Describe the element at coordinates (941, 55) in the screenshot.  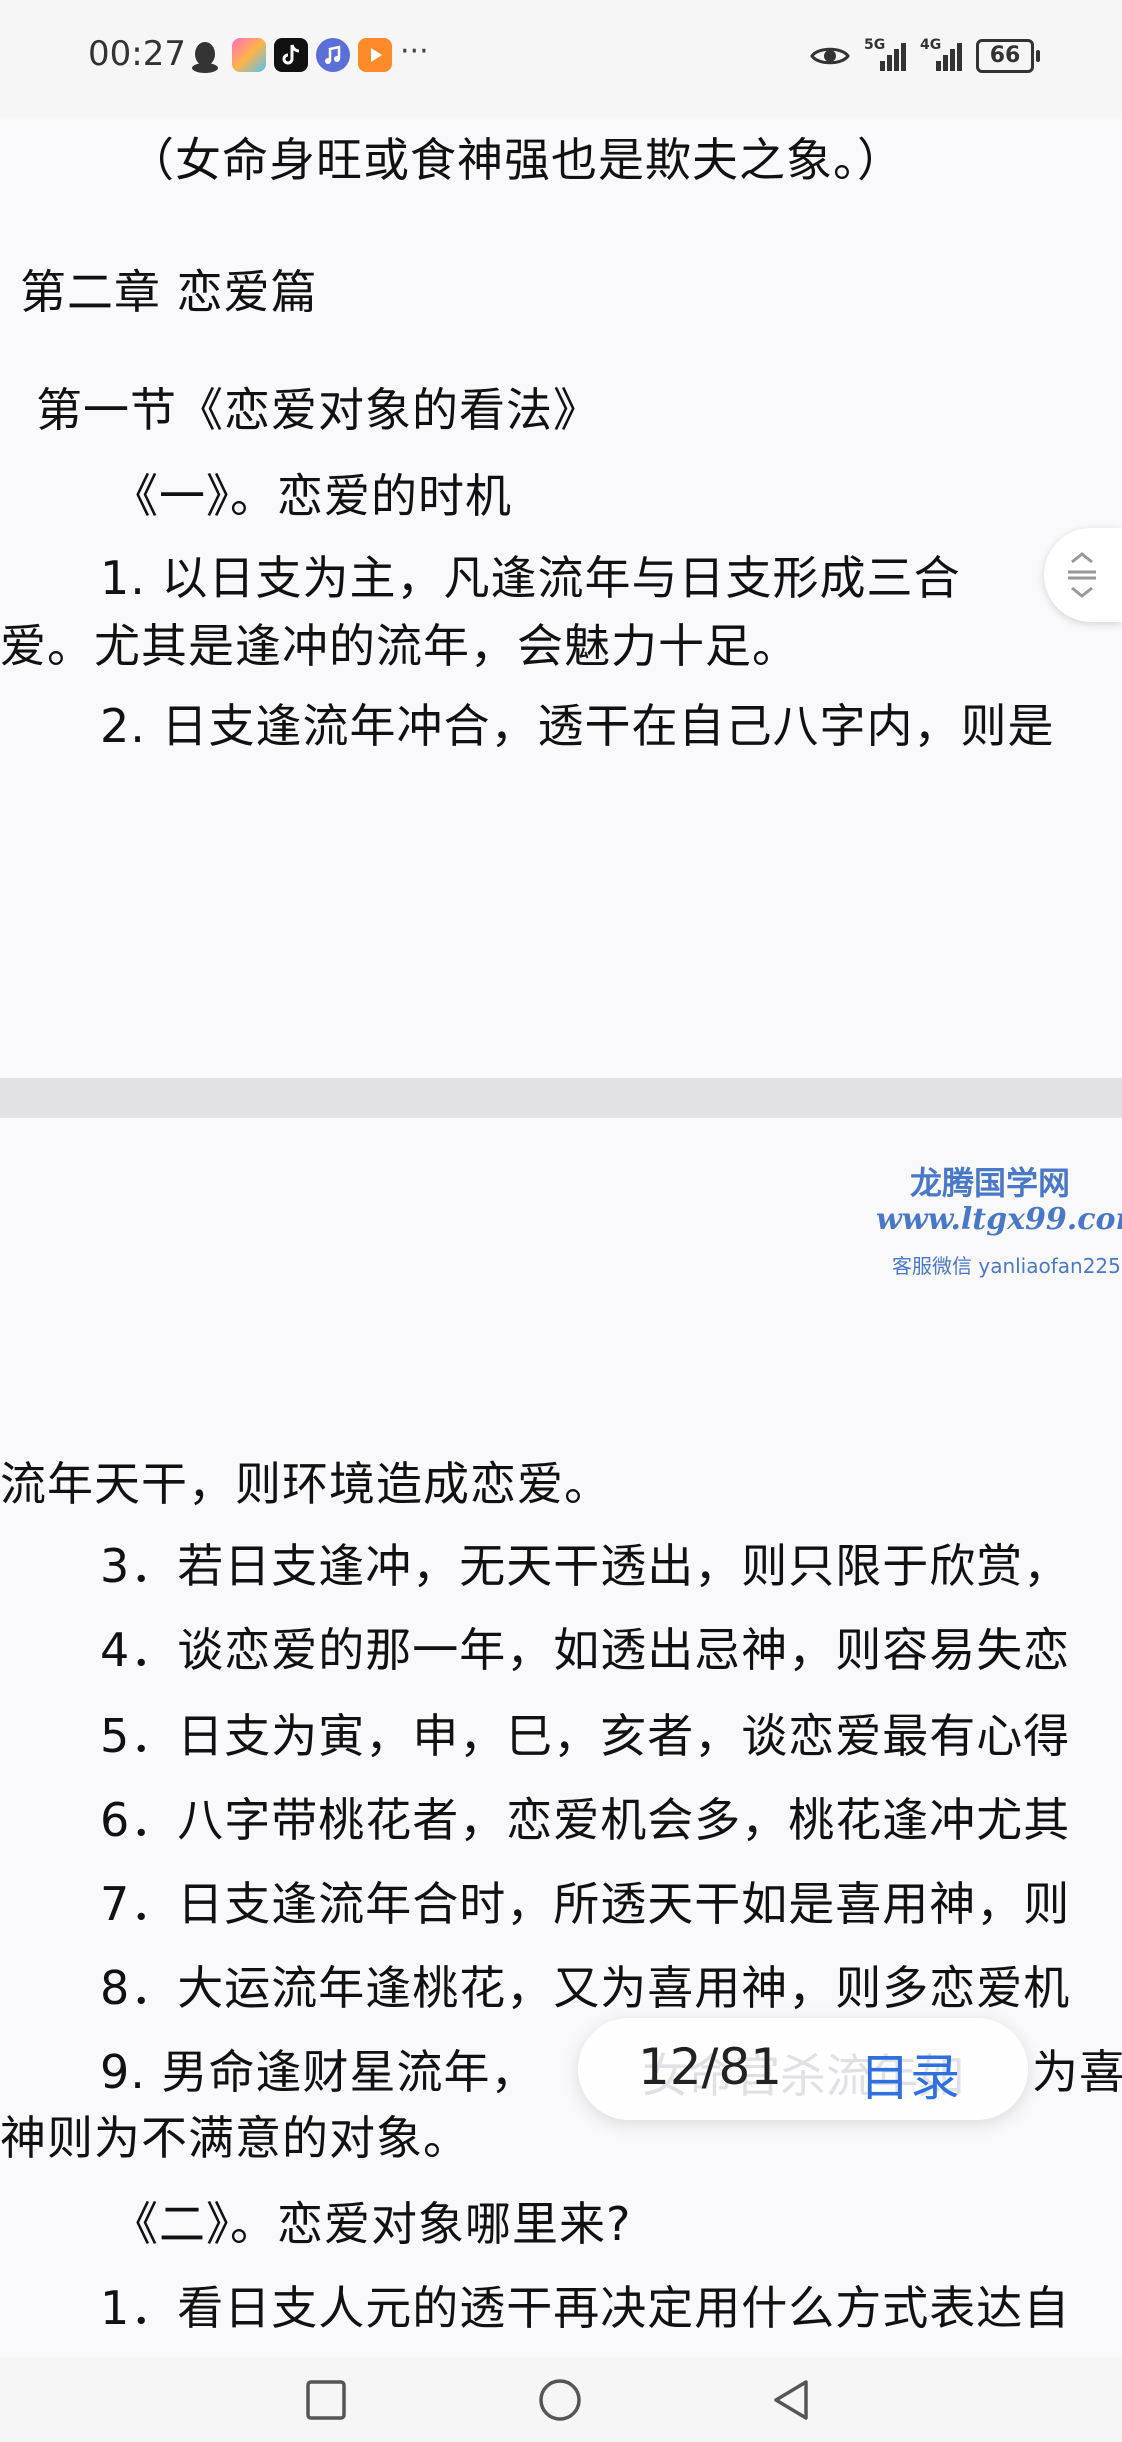
I see `signal-4g-icon: 4G` at that location.